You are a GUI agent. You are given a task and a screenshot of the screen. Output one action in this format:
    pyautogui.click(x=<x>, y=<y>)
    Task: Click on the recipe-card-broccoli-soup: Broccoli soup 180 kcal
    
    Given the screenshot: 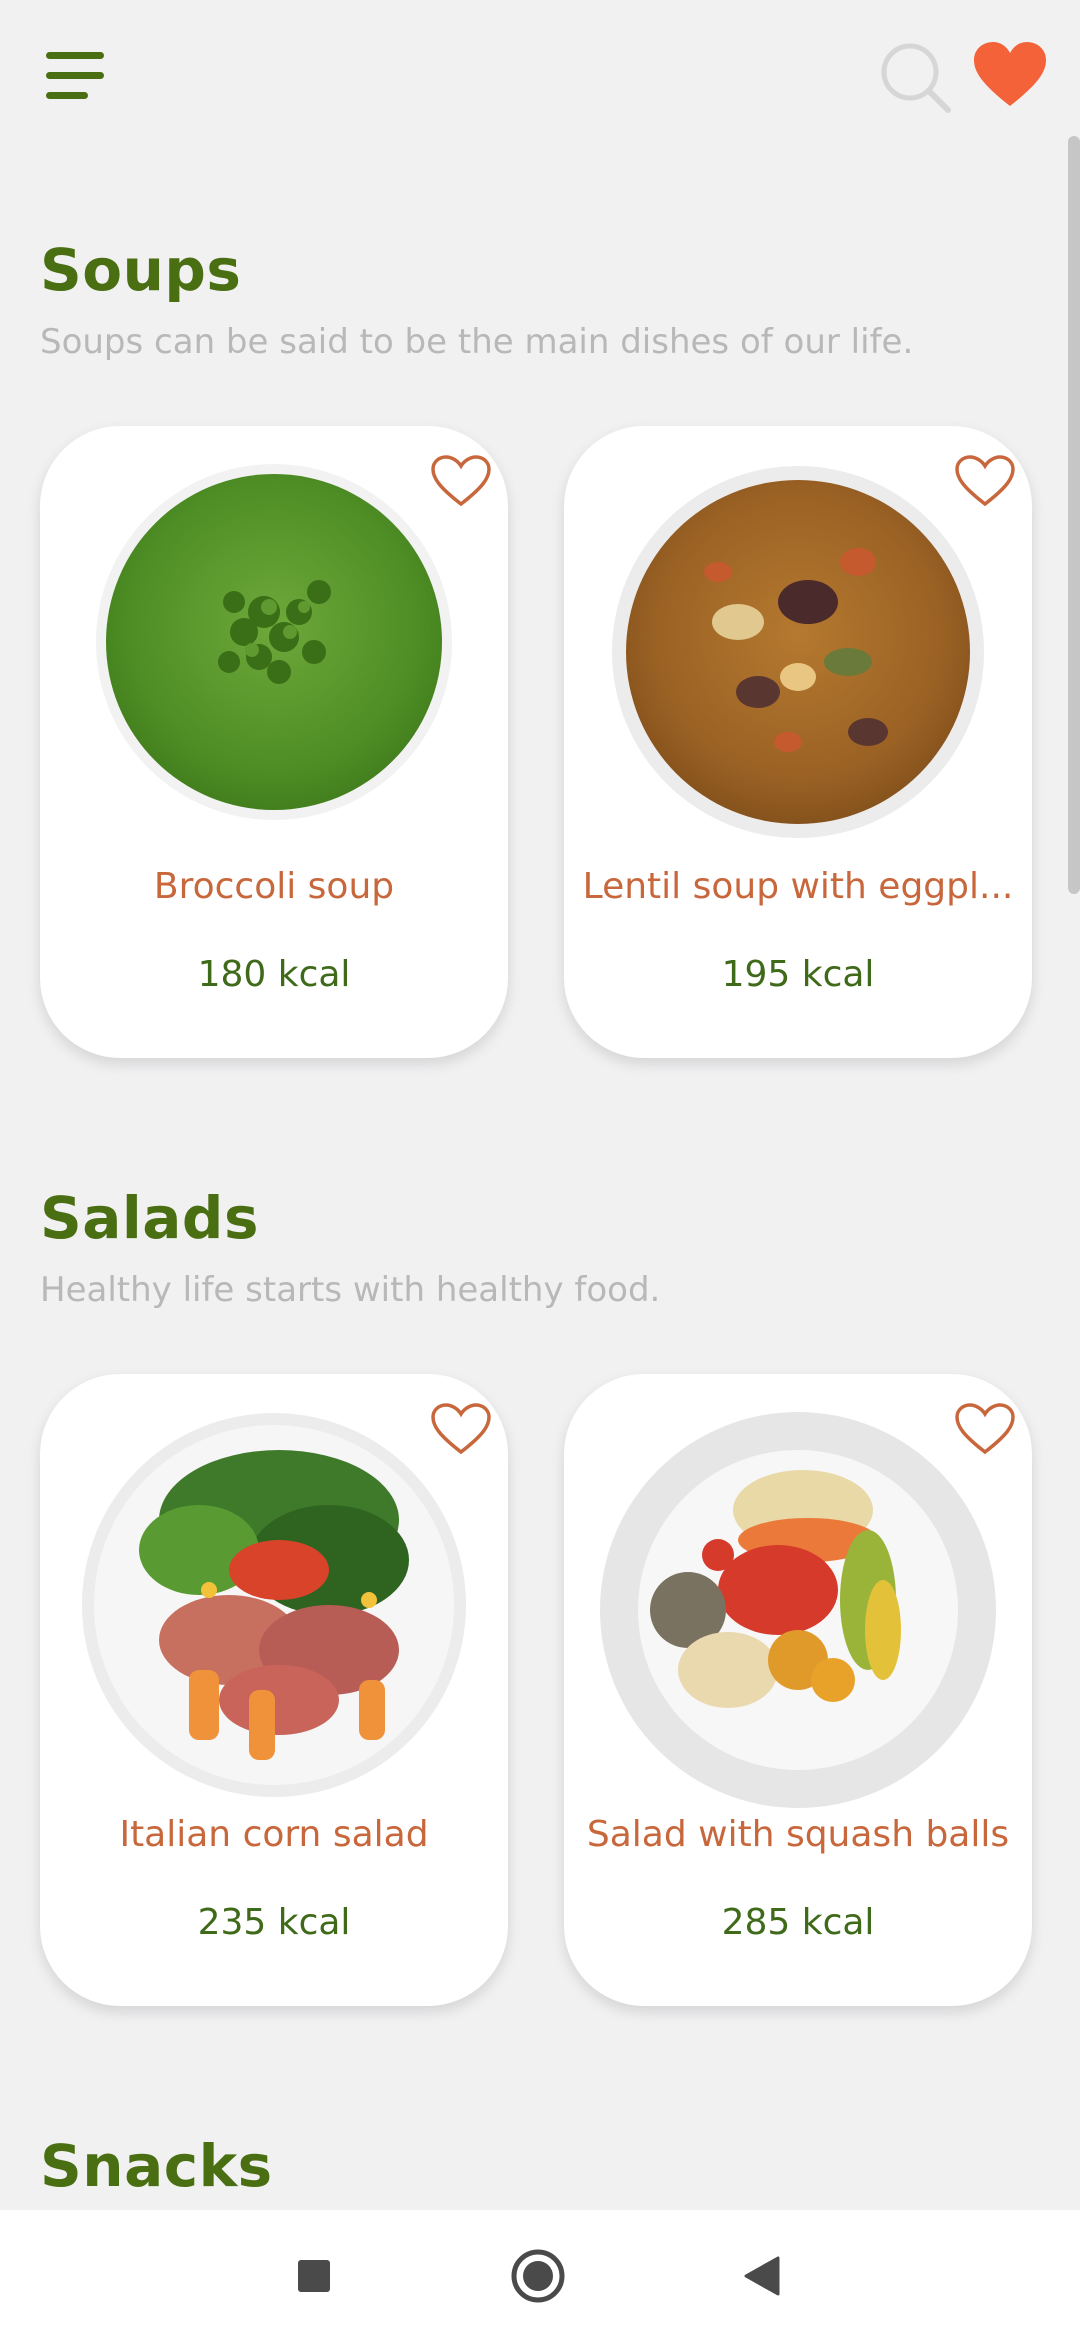 What is the action you would take?
    pyautogui.click(x=274, y=742)
    